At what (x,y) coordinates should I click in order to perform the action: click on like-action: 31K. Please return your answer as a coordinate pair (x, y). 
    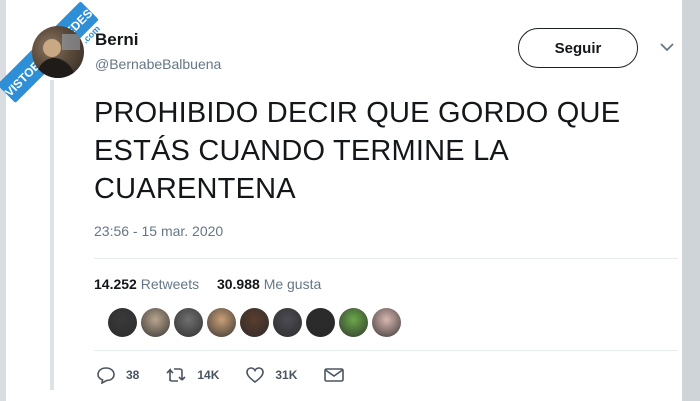
    Looking at the image, I should click on (271, 375).